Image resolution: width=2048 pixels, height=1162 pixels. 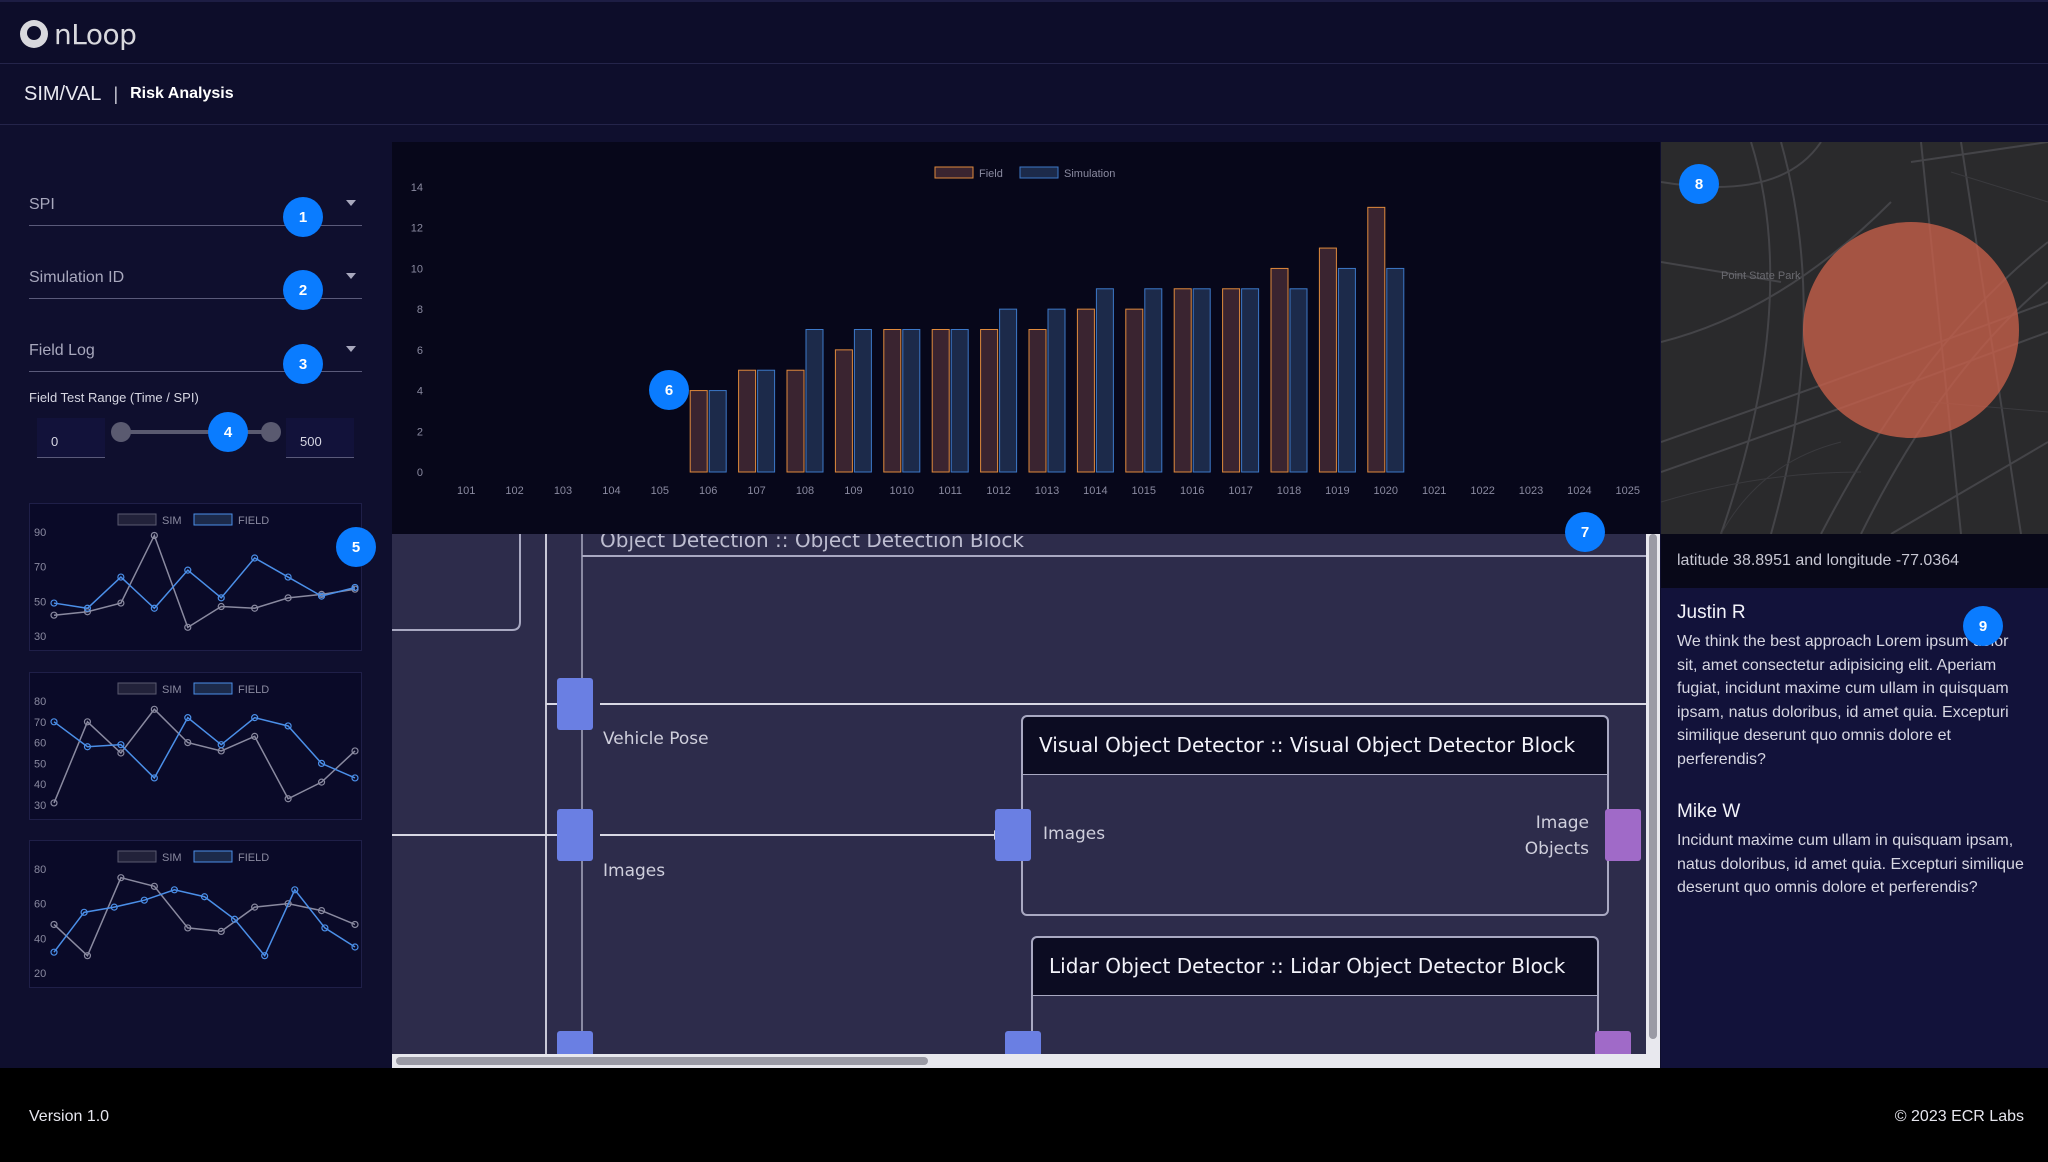 I want to click on horizontal-scrollbar, so click(x=1026, y=1061).